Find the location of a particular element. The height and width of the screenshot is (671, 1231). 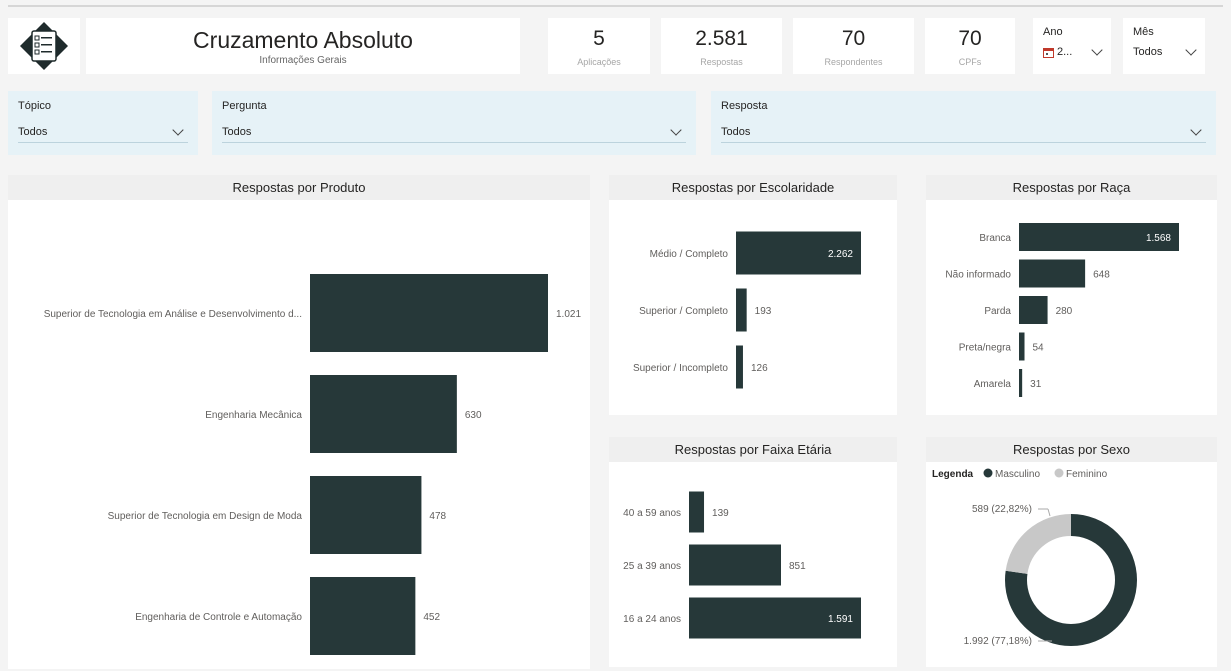

data-label: 1.568 is located at coordinates (1158, 238).